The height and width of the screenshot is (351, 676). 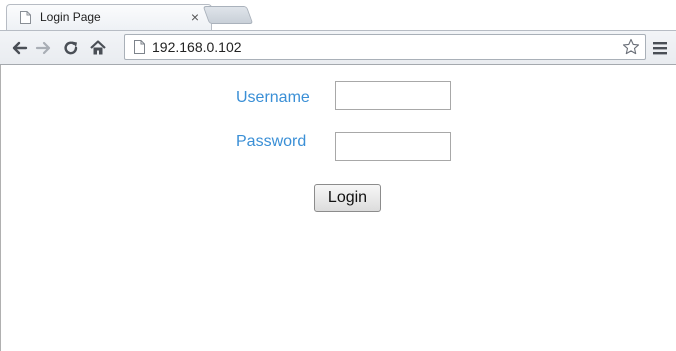 I want to click on new-tab-icon, so click(x=228, y=15).